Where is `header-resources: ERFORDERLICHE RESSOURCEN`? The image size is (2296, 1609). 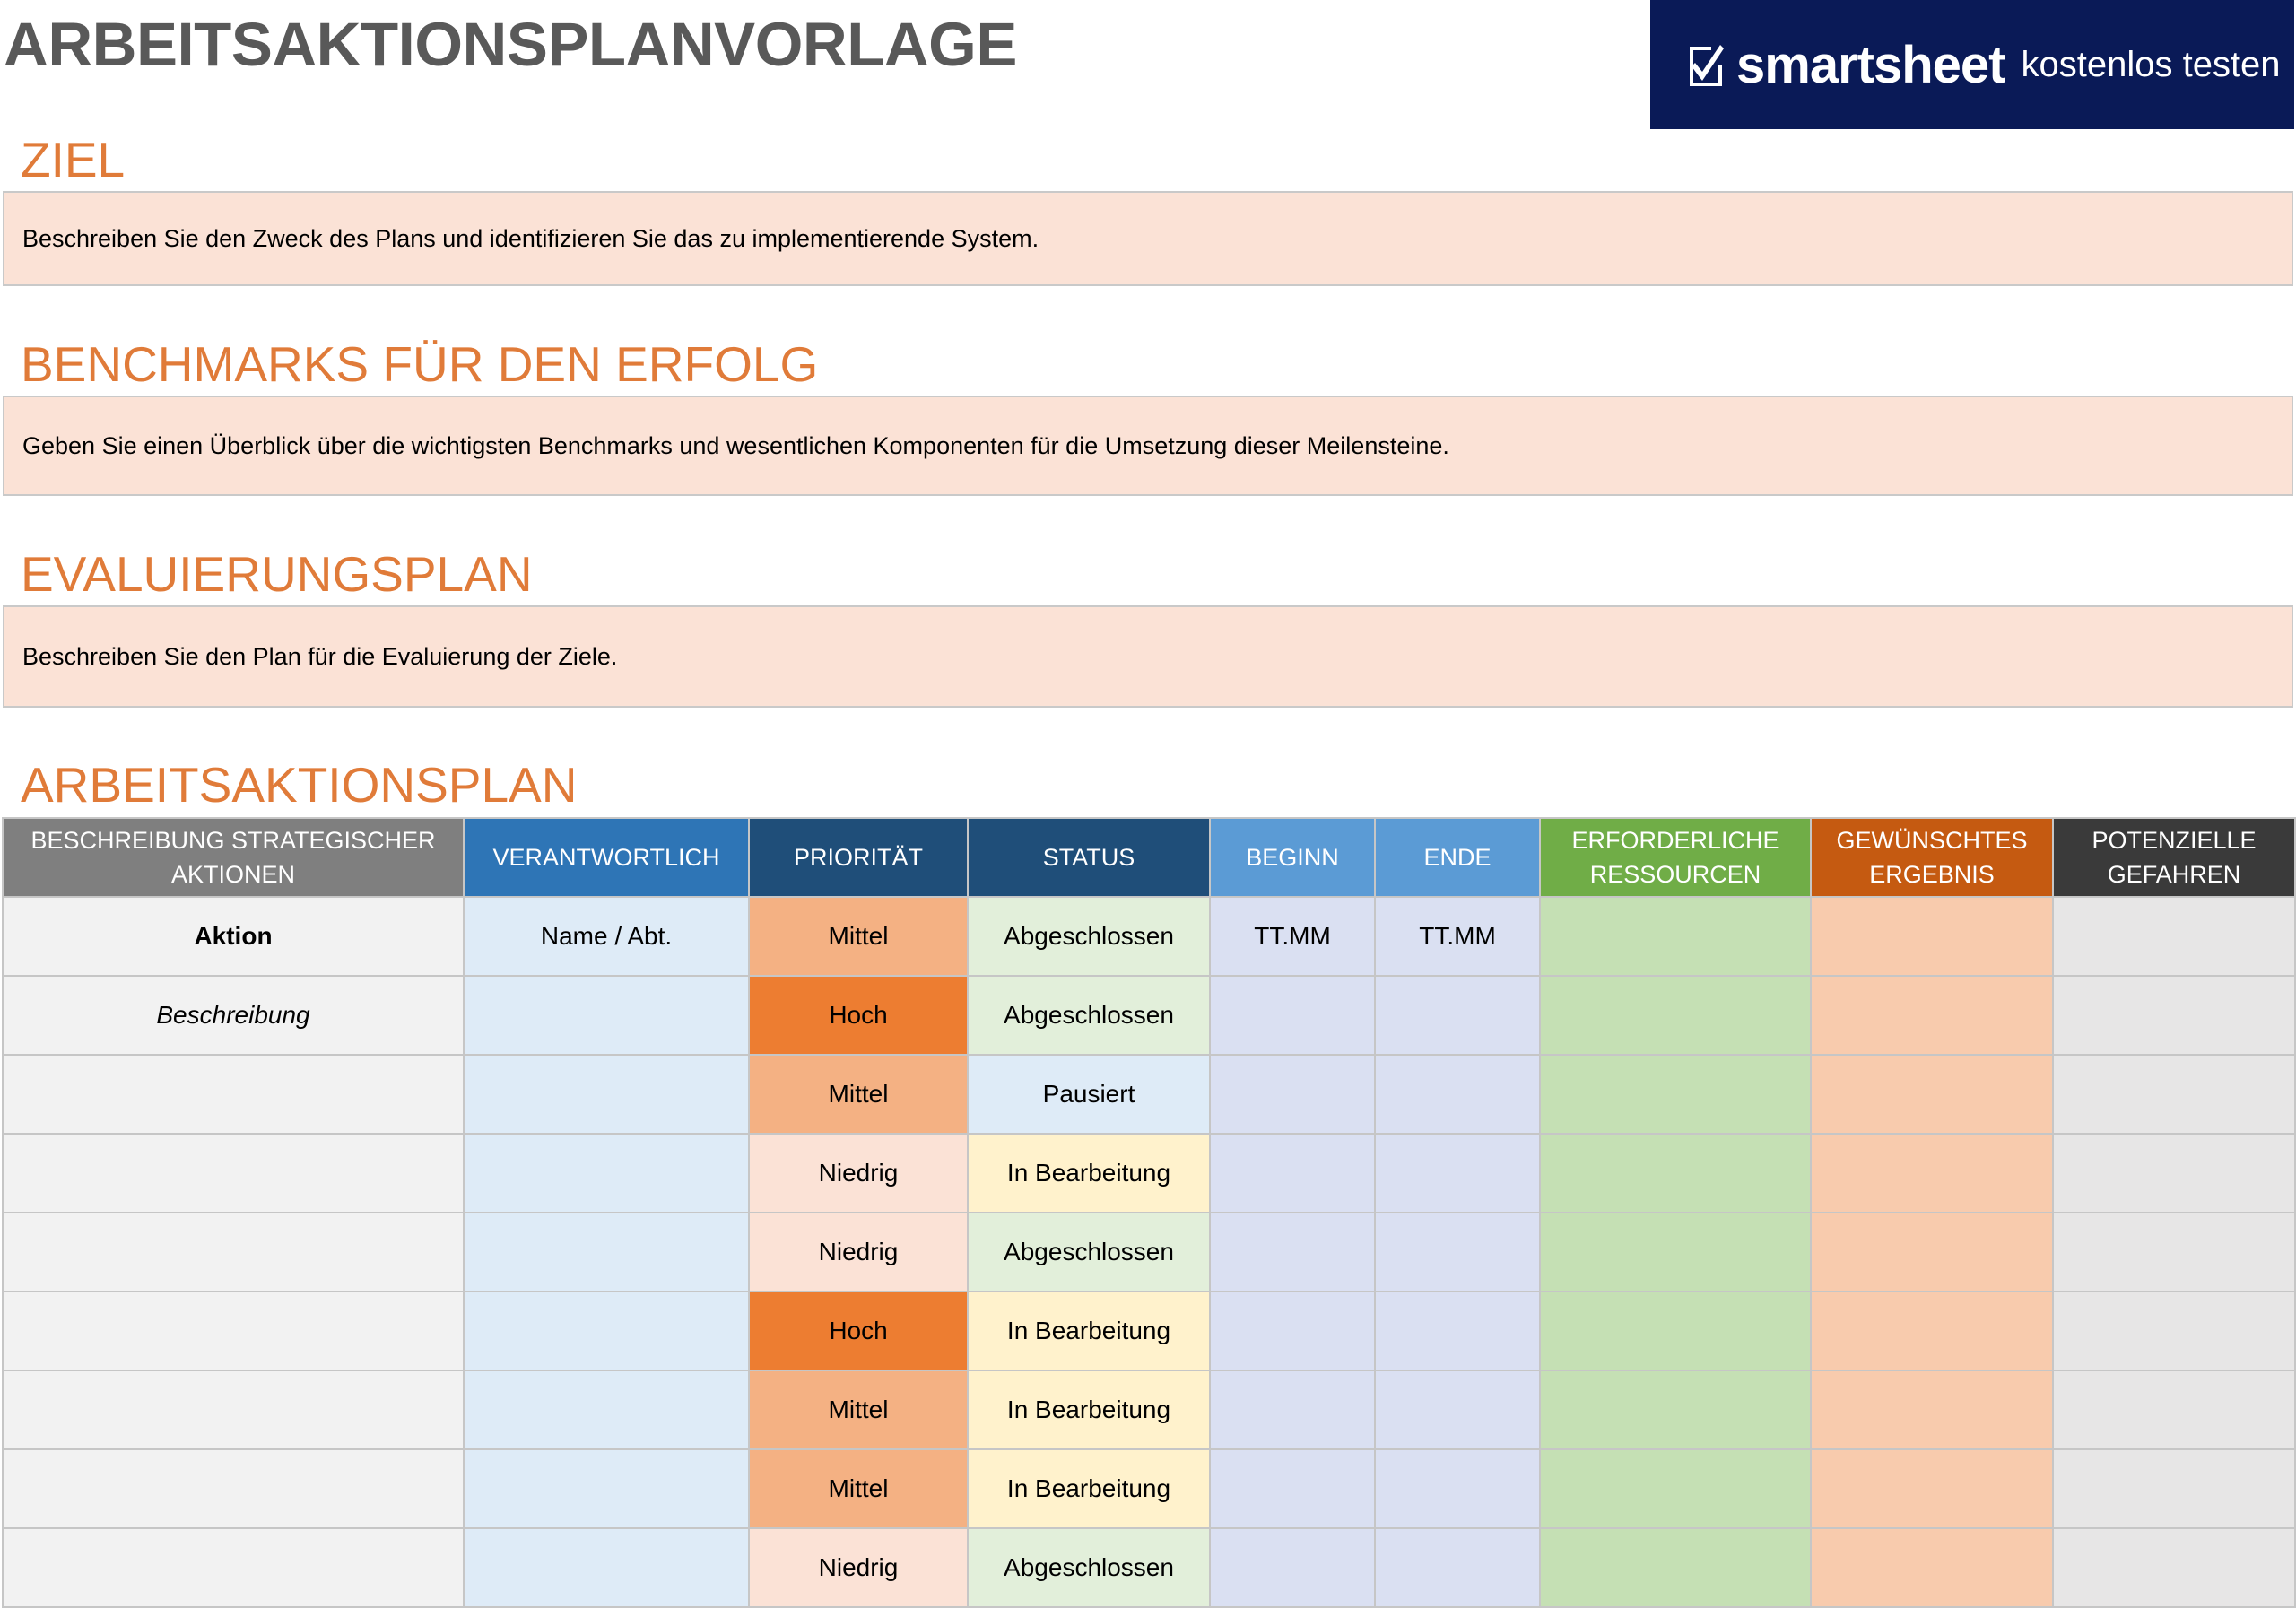 header-resources: ERFORDERLICHE RESSOURCEN is located at coordinates (1675, 857).